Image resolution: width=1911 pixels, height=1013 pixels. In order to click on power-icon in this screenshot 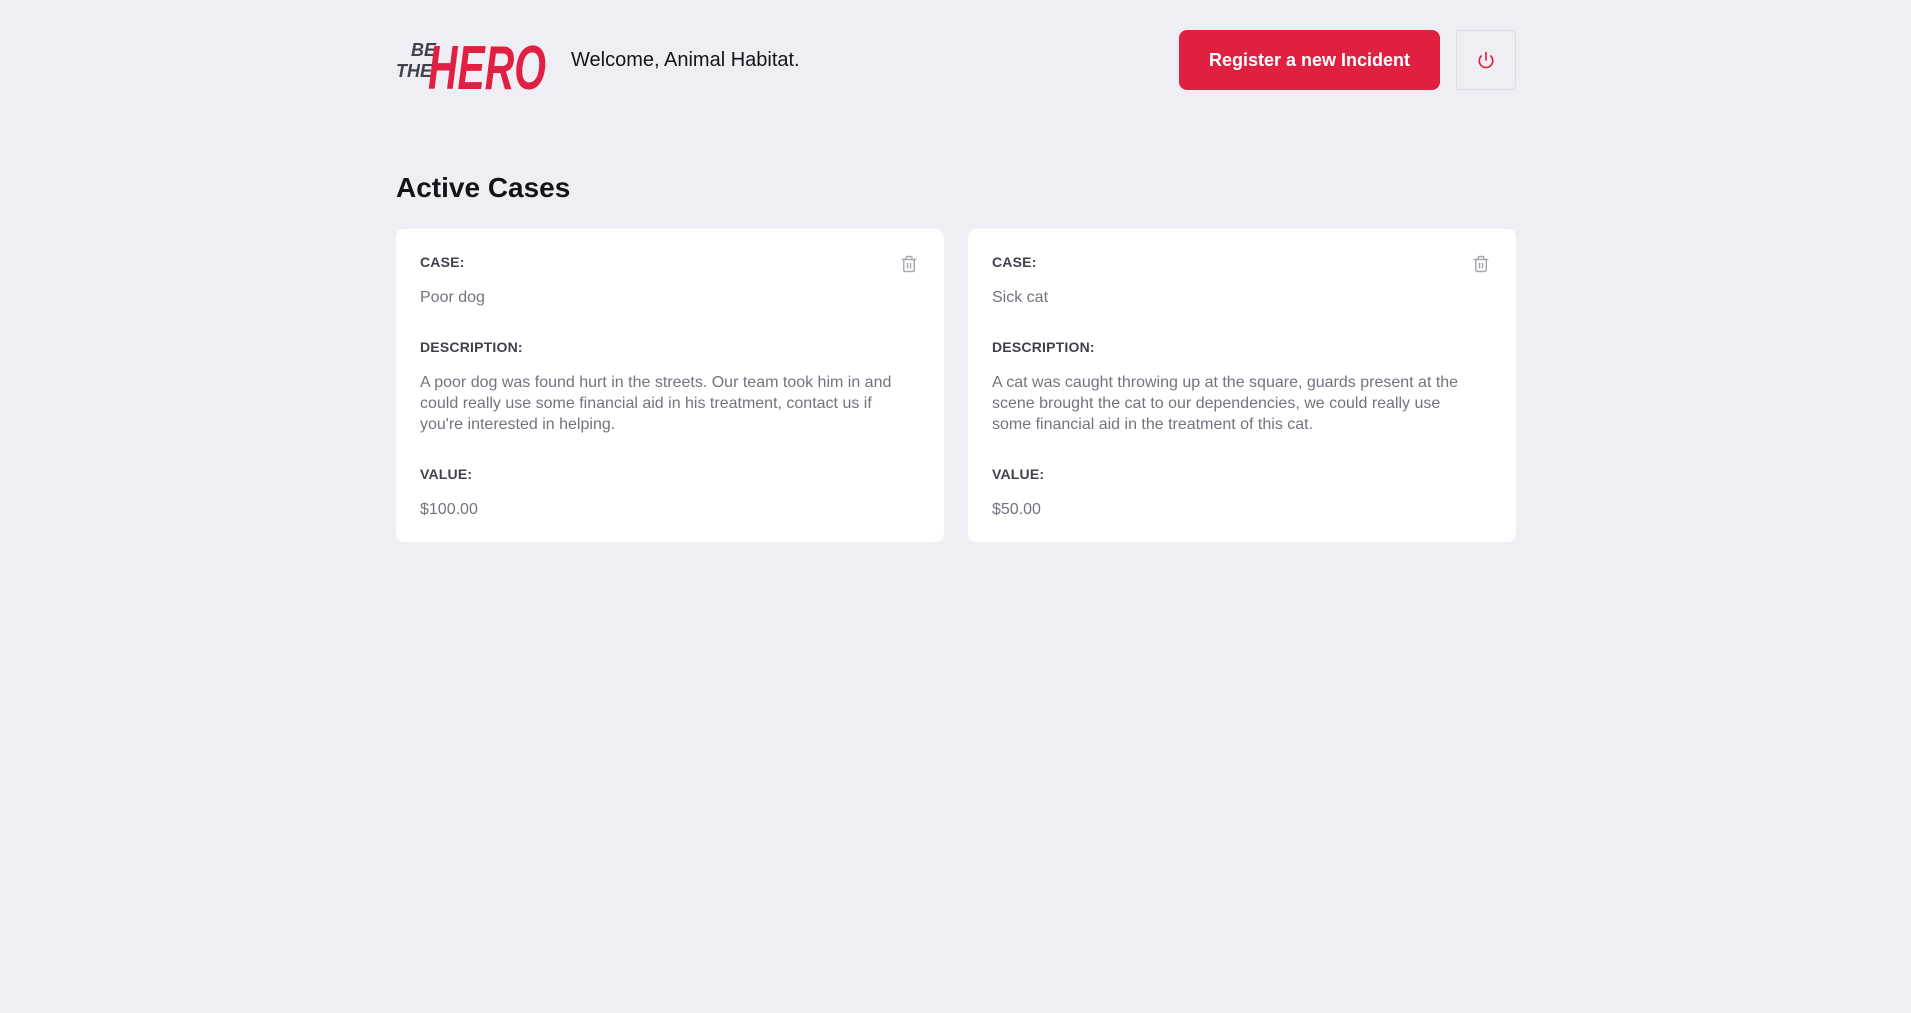, I will do `click(1486, 60)`.